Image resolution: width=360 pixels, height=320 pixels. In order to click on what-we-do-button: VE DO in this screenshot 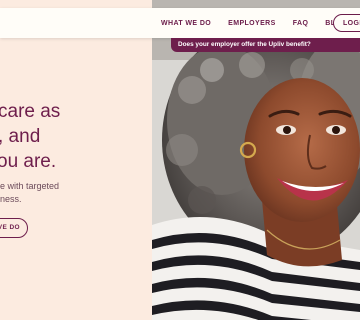, I will do `click(14, 228)`.